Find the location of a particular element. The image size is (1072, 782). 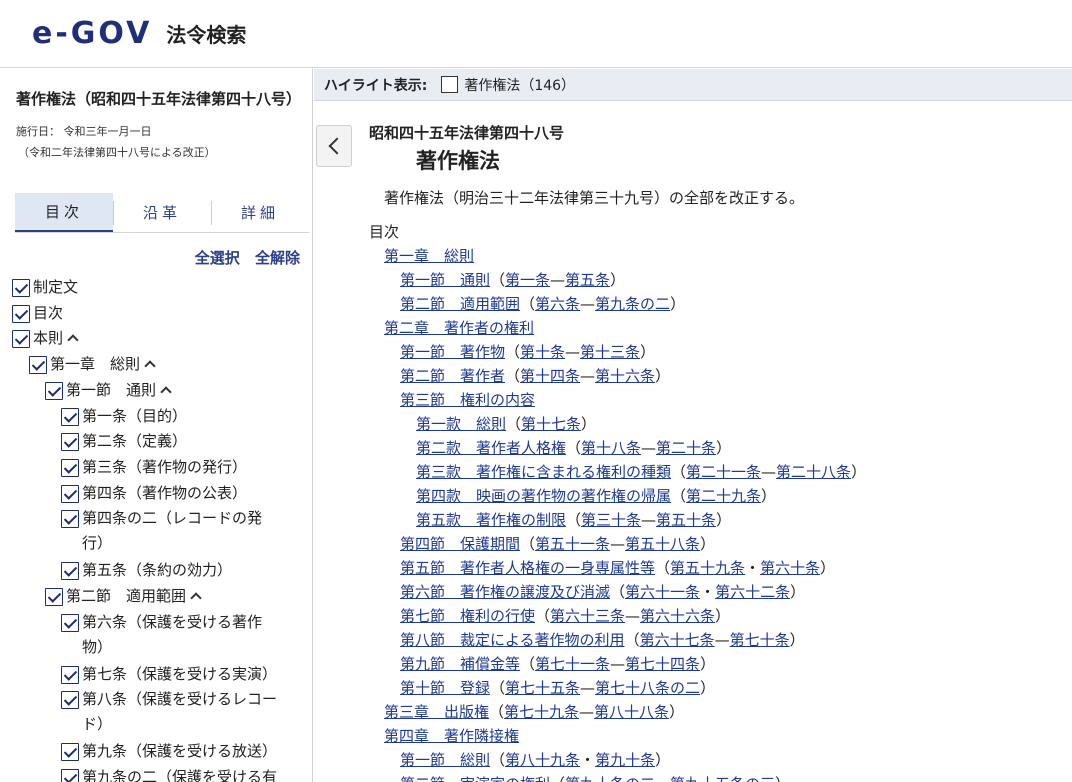

tab-details: 詳細 is located at coordinates (260, 212).